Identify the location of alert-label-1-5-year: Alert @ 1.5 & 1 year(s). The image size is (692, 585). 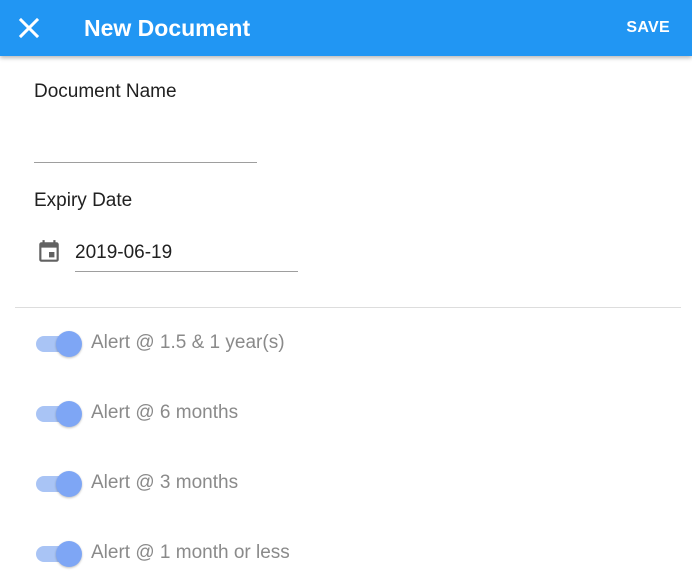
(188, 342).